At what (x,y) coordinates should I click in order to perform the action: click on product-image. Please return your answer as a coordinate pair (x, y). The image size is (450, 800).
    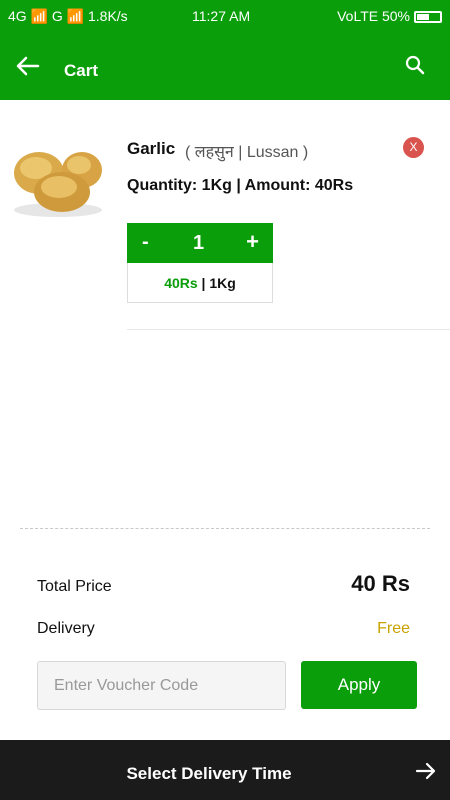
    Looking at the image, I should click on (58, 184).